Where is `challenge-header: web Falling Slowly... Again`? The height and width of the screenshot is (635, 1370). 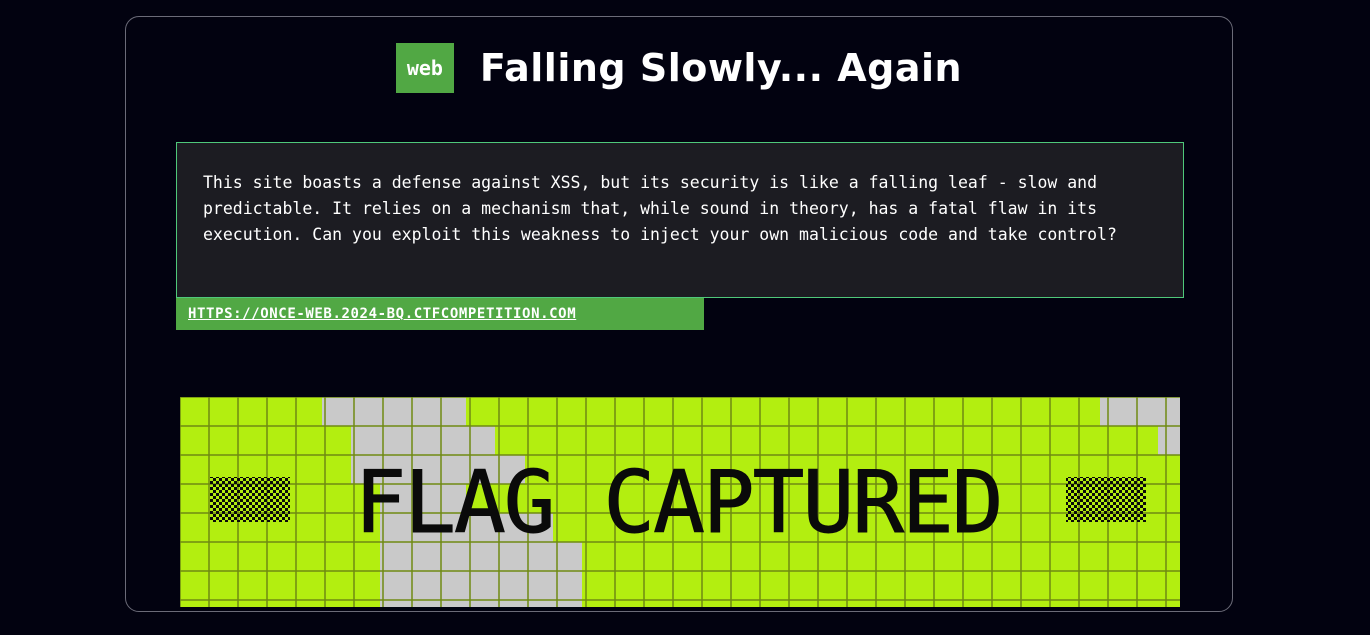 challenge-header: web Falling Slowly... Again is located at coordinates (679, 68).